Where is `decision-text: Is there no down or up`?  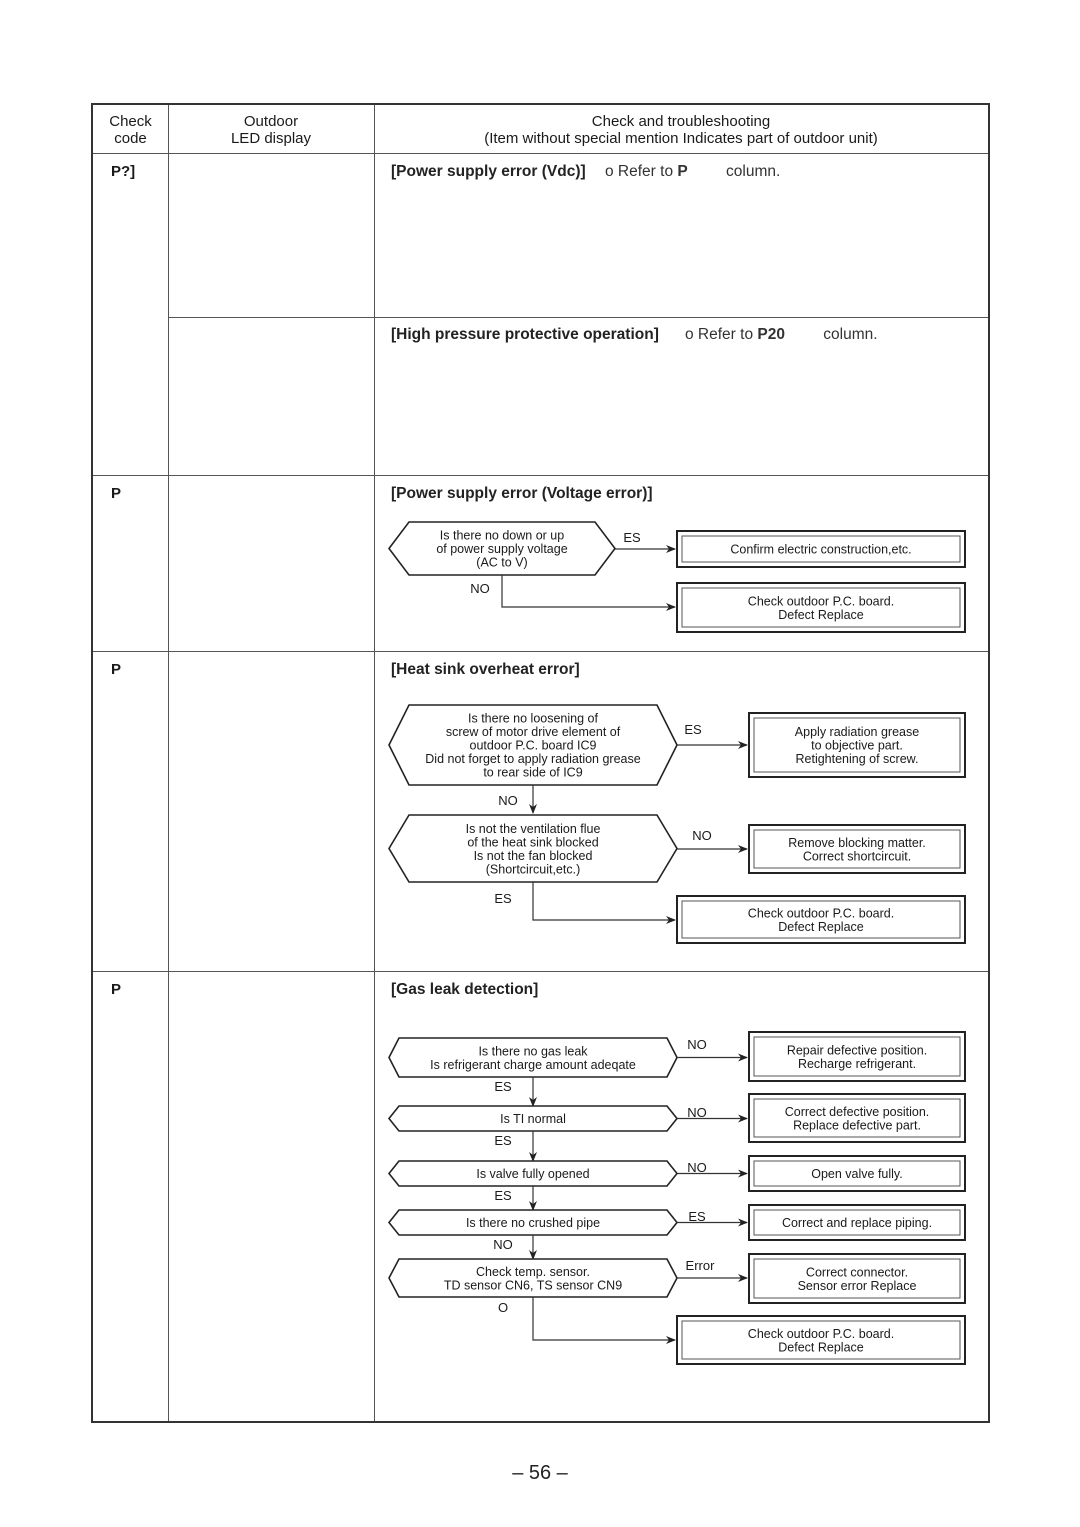 decision-text: Is there no down or up is located at coordinates (502, 536).